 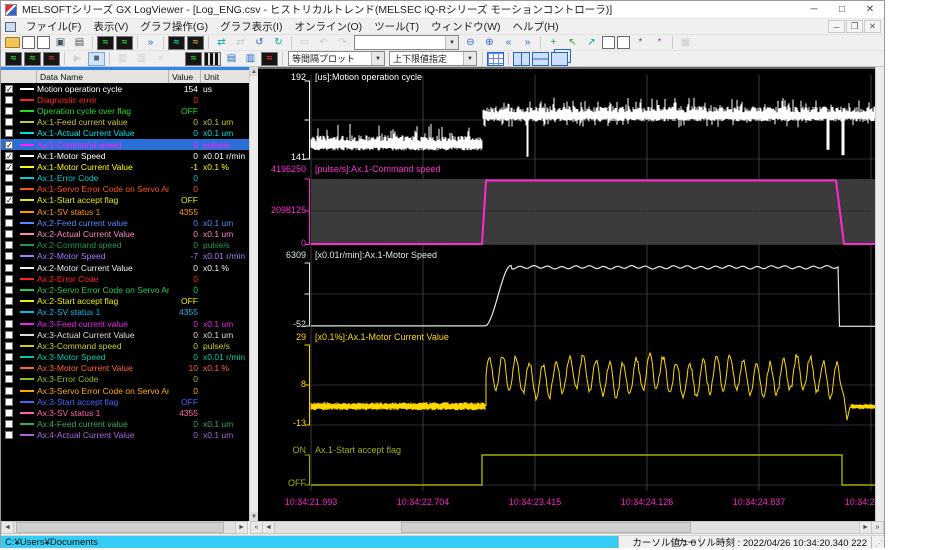 I want to click on list-row: Ax:1-Error Code 0, so click(x=125, y=178).